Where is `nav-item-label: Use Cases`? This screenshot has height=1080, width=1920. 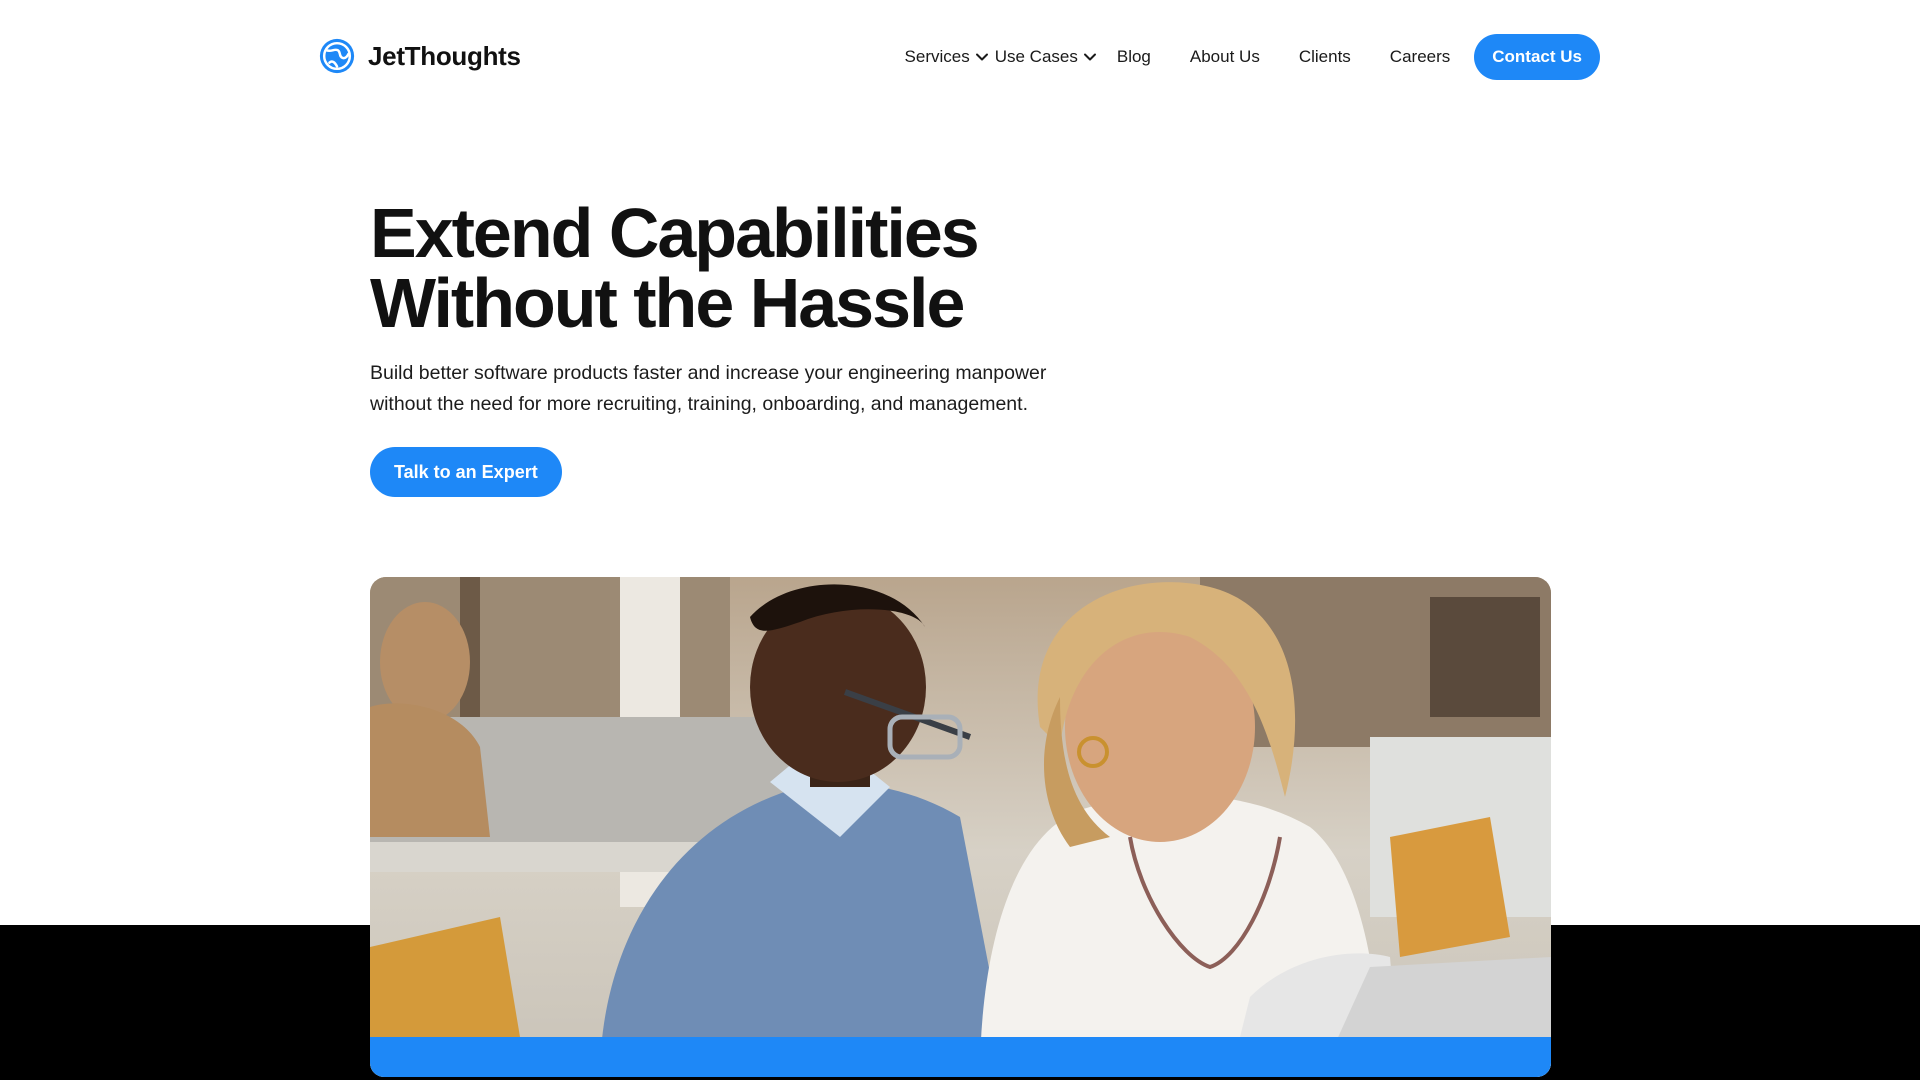 nav-item-label: Use Cases is located at coordinates (1036, 56).